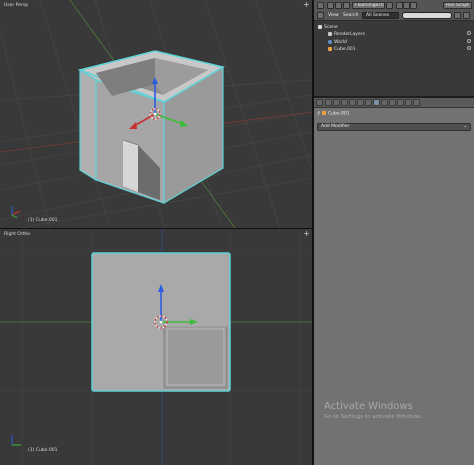 The height and width of the screenshot is (465, 474). I want to click on view-name-label: User Persp, so click(16, 5).